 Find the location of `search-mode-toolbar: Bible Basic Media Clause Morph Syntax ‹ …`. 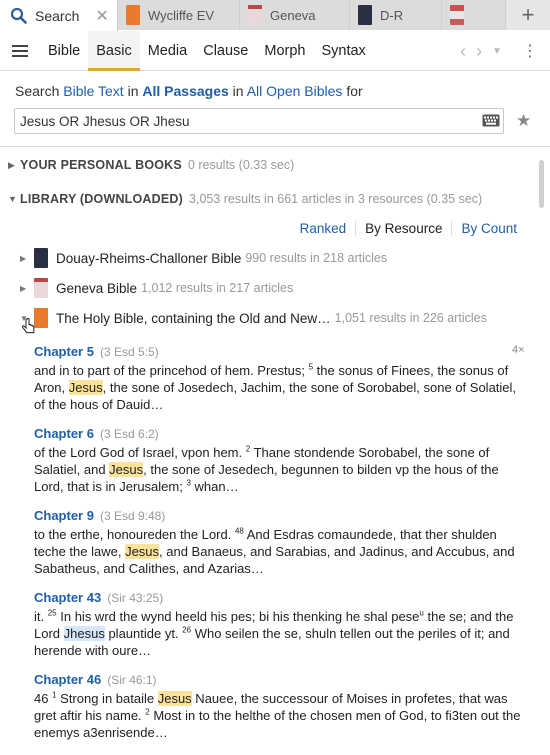

search-mode-toolbar: Bible Basic Media Clause Morph Syntax ‹ … is located at coordinates (275, 50).